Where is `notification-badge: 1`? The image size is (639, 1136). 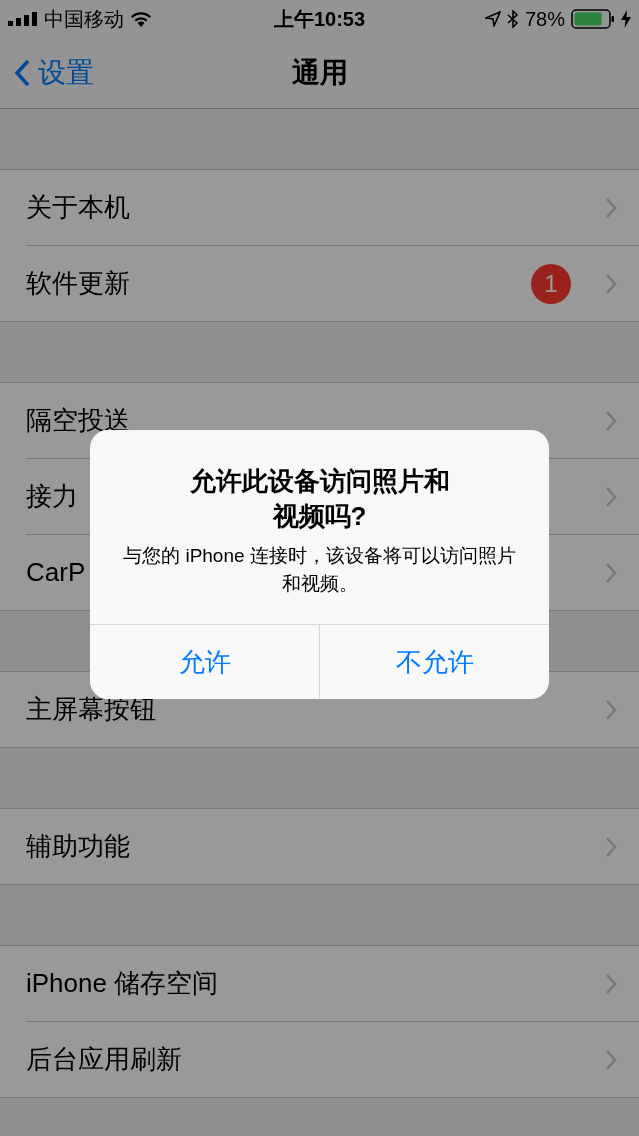 notification-badge: 1 is located at coordinates (551, 283).